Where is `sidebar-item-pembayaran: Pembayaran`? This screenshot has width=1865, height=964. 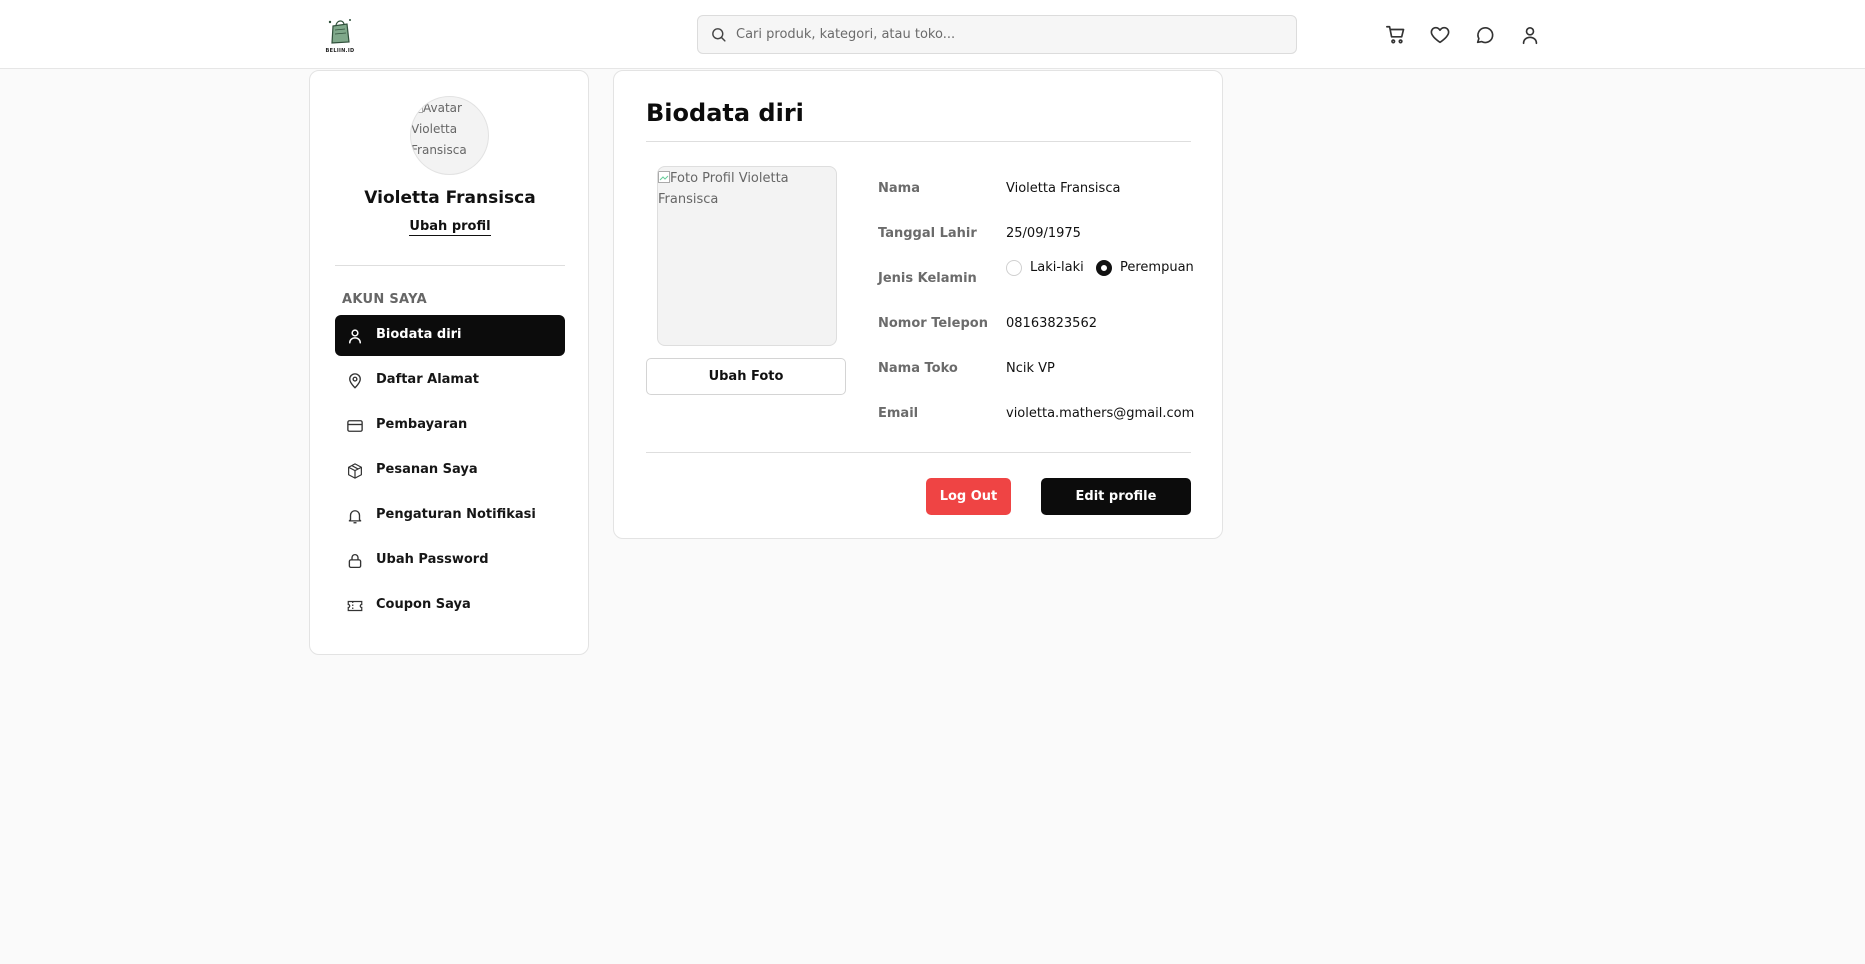 sidebar-item-pembayaran: Pembayaran is located at coordinates (450, 425).